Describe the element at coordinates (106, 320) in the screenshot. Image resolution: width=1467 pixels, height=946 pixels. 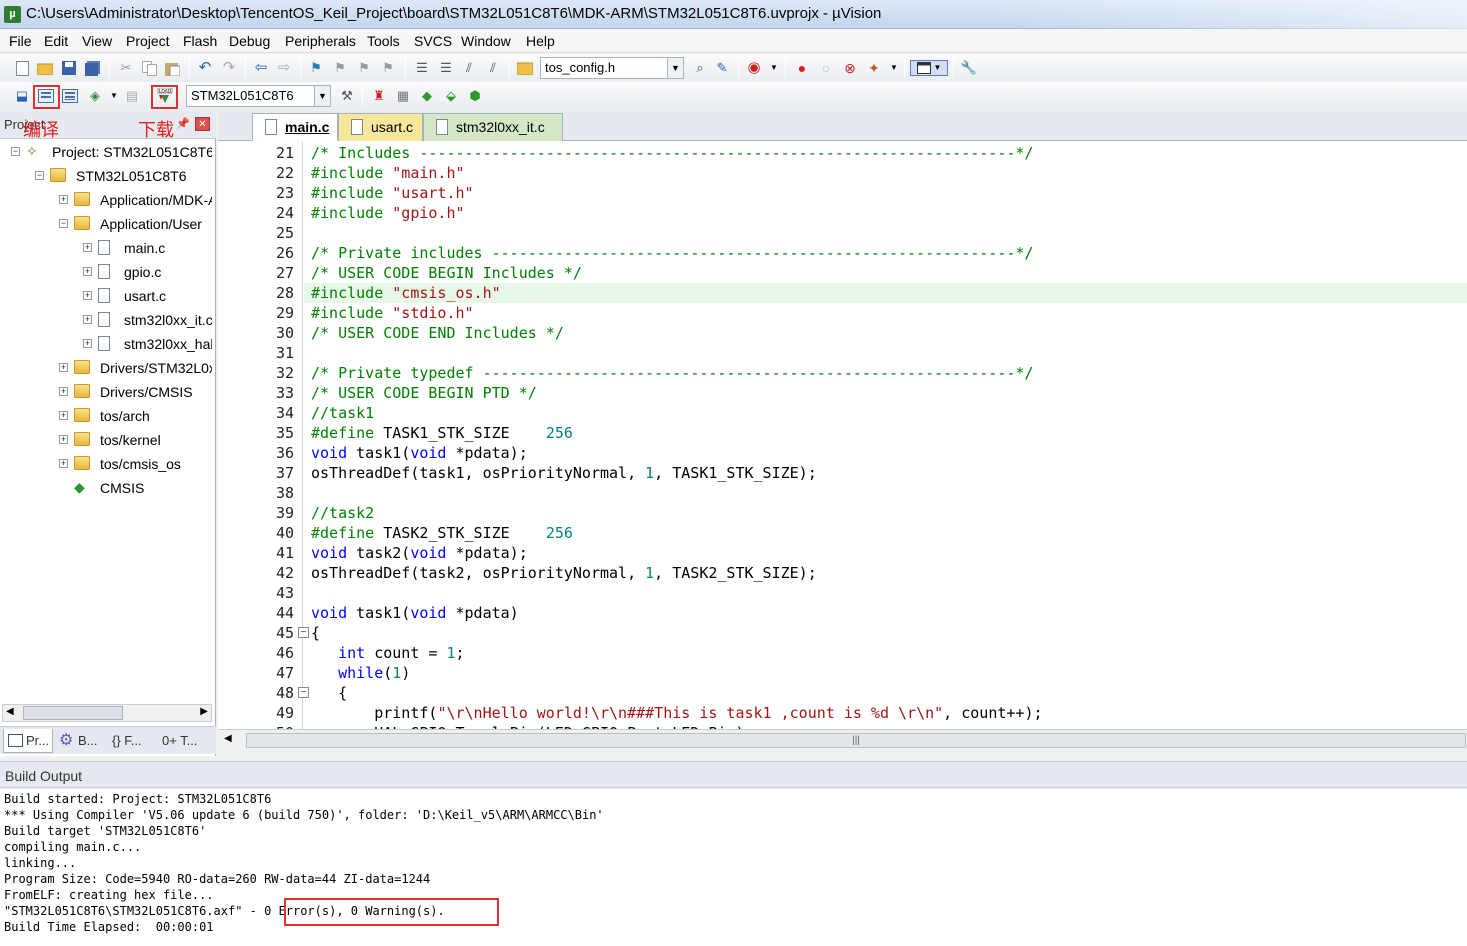
I see `tree-item: + stm32l0xx_it.c` at that location.